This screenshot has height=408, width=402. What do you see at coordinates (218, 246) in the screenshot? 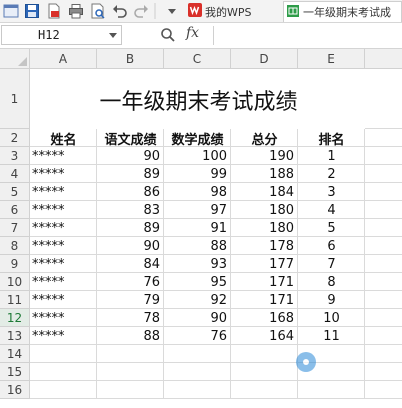
I see `cell-value: 88` at bounding box center [218, 246].